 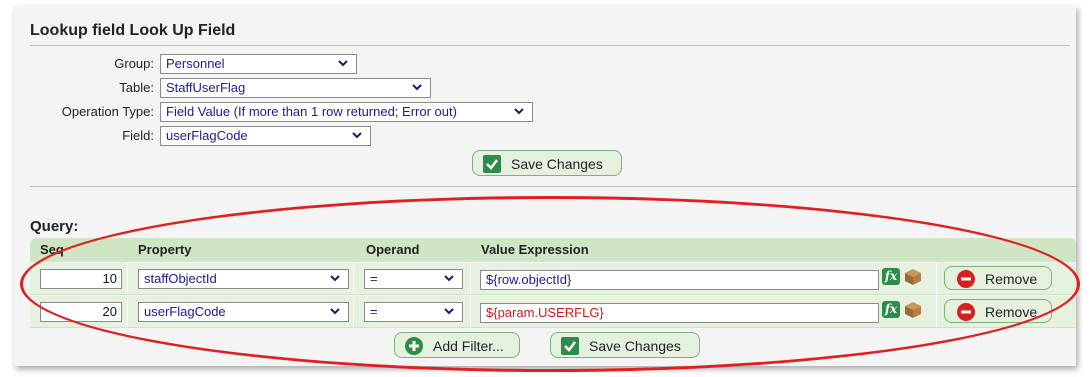 What do you see at coordinates (207, 135) in the screenshot?
I see `field-select-value: userFlagCode` at bounding box center [207, 135].